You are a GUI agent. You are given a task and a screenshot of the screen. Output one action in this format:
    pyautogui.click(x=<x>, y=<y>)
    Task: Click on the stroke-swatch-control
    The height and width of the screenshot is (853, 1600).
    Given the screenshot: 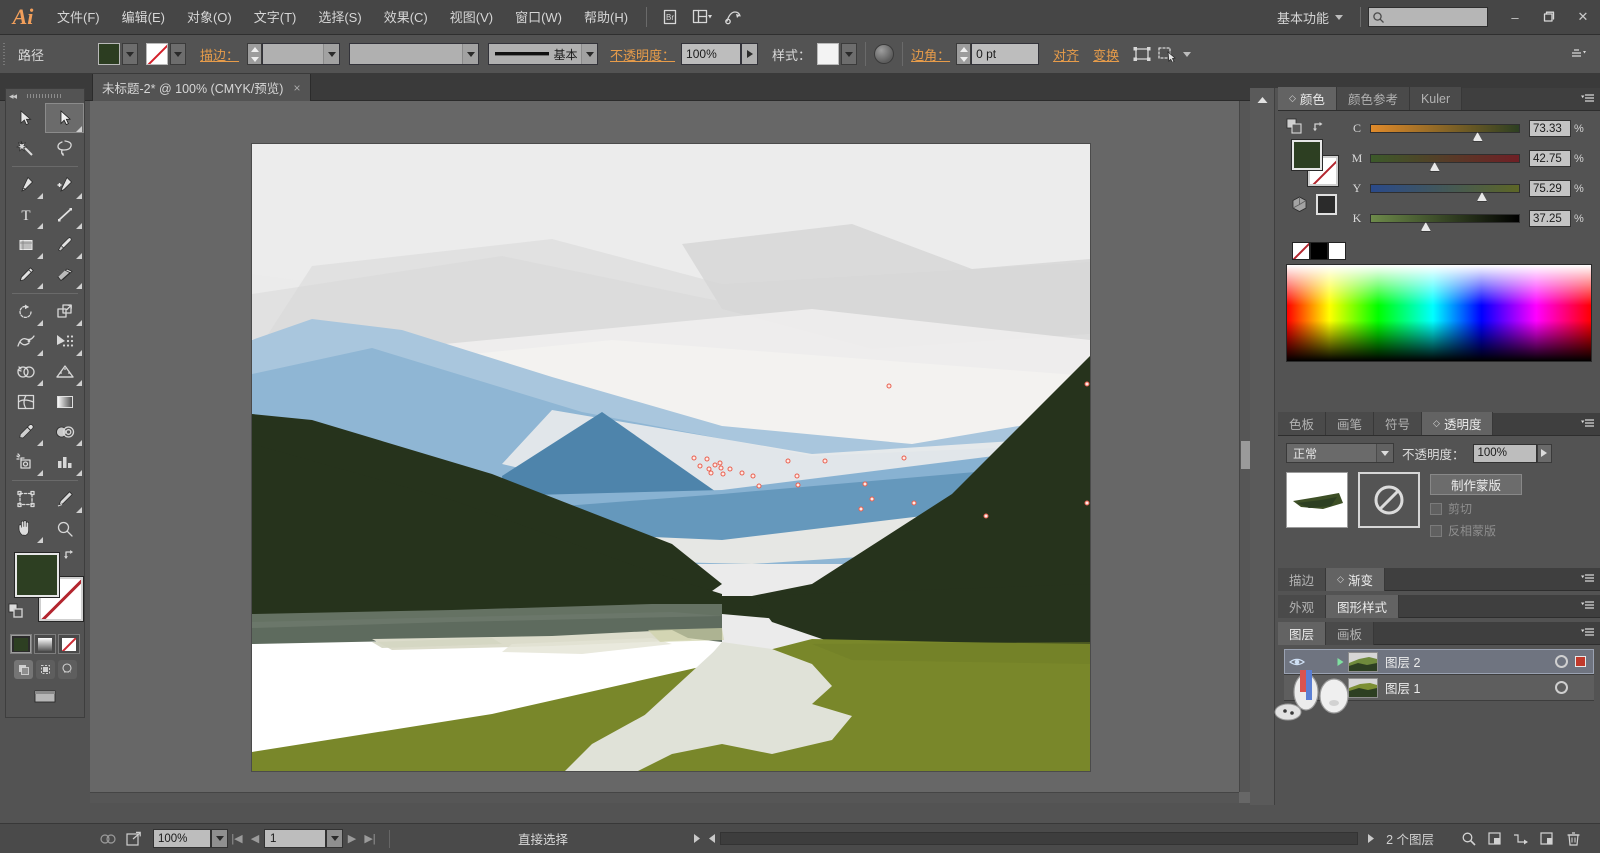 What is the action you would take?
    pyautogui.click(x=166, y=54)
    